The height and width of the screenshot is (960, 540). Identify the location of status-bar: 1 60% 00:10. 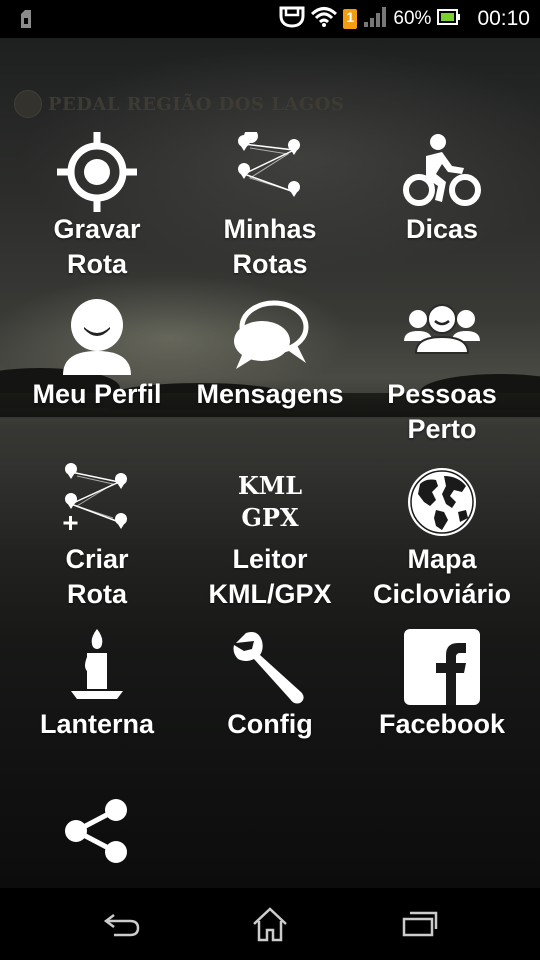
(270, 19).